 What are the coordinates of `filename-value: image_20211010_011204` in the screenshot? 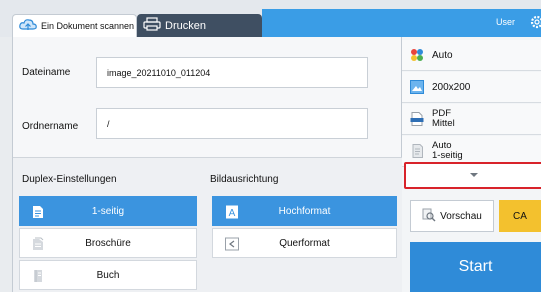 It's located at (159, 72).